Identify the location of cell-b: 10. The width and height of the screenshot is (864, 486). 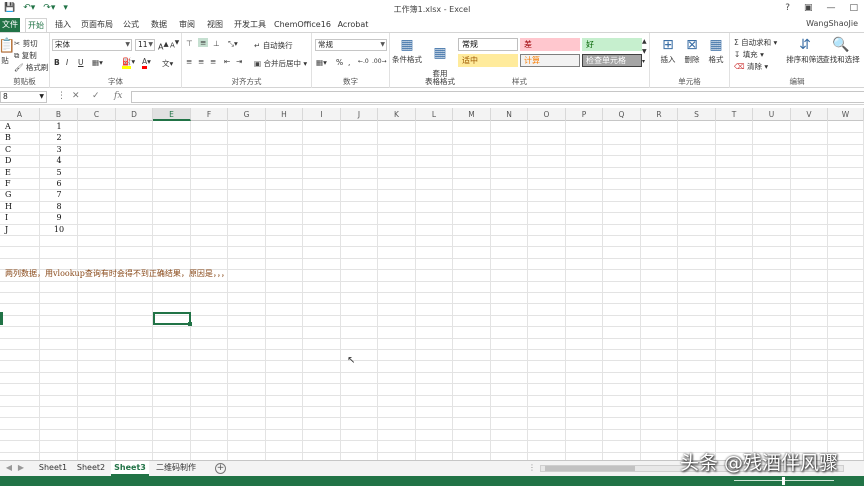
(59, 229).